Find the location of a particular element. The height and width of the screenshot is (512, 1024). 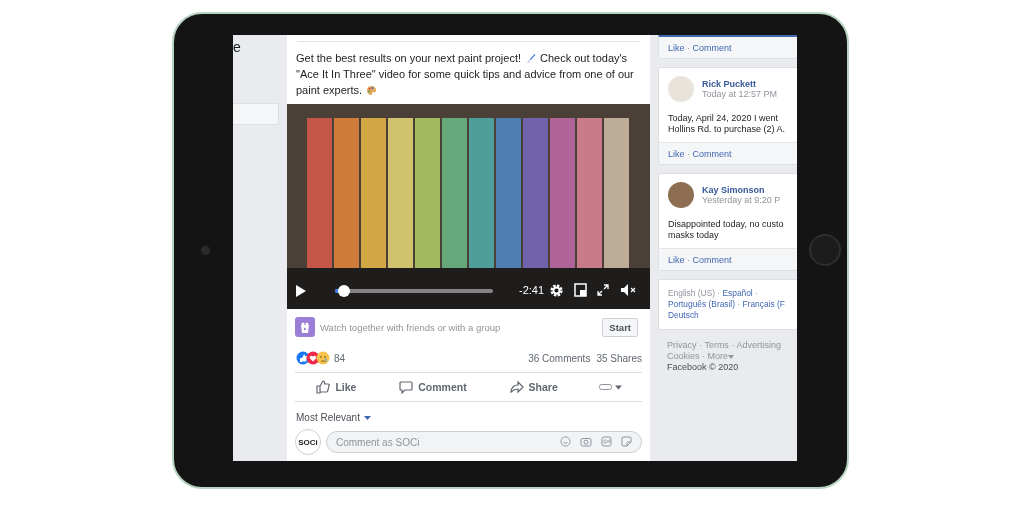

sticker-icon is located at coordinates (626, 441).